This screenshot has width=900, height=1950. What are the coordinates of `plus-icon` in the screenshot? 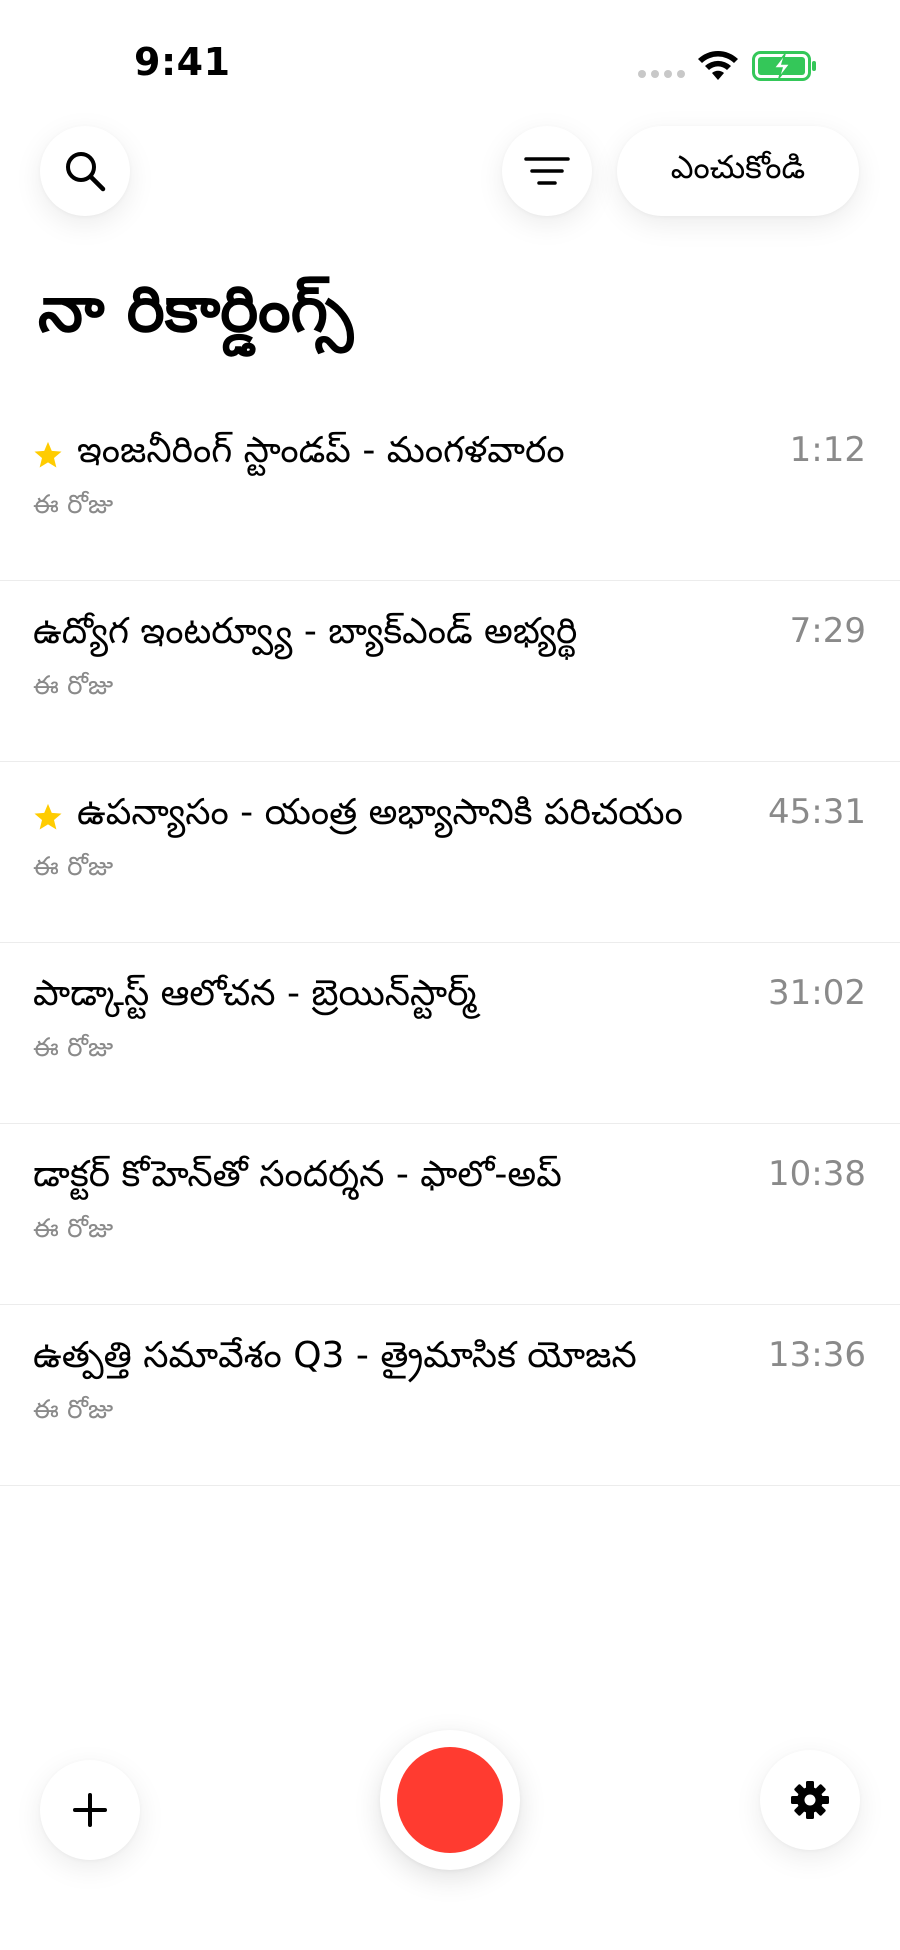 It's located at (90, 1810).